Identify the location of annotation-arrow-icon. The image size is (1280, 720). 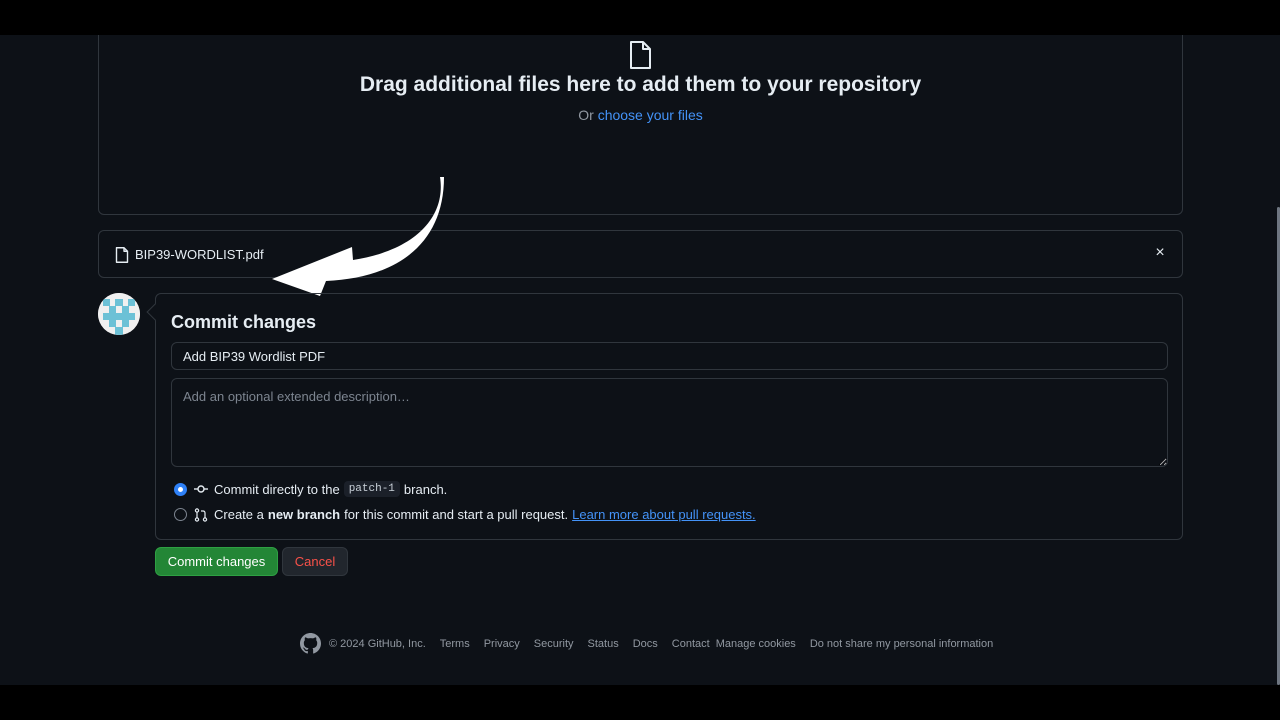
(358, 236).